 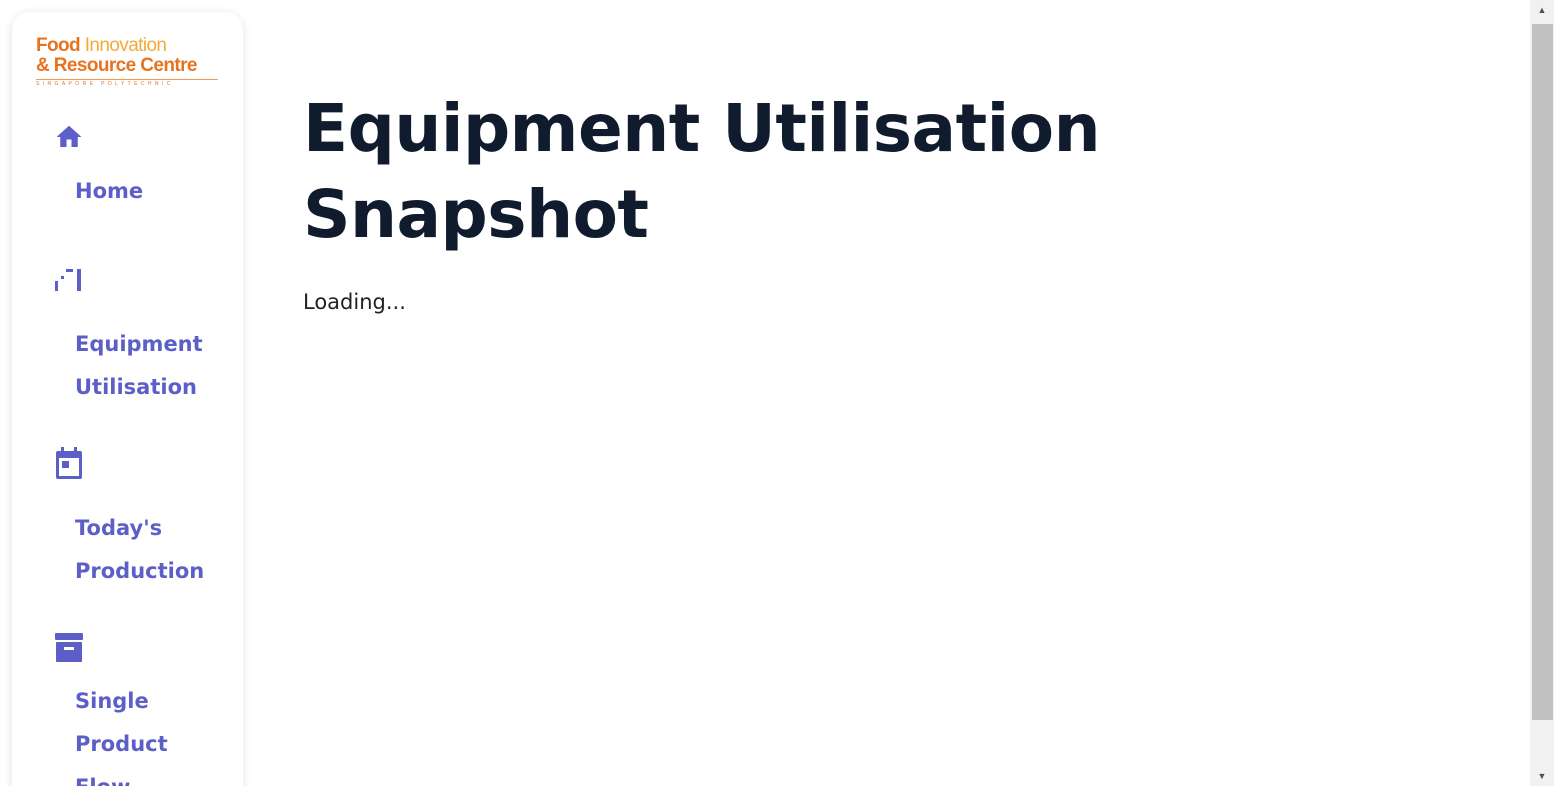 I want to click on sidebar-item-label: Home, so click(x=109, y=191).